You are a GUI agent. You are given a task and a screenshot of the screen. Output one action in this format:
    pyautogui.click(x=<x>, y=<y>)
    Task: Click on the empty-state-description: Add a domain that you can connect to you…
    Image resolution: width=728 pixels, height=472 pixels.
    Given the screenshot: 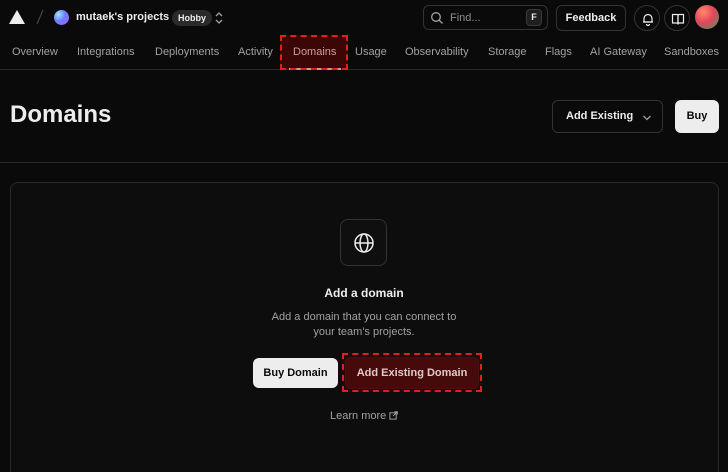 What is the action you would take?
    pyautogui.click(x=364, y=324)
    